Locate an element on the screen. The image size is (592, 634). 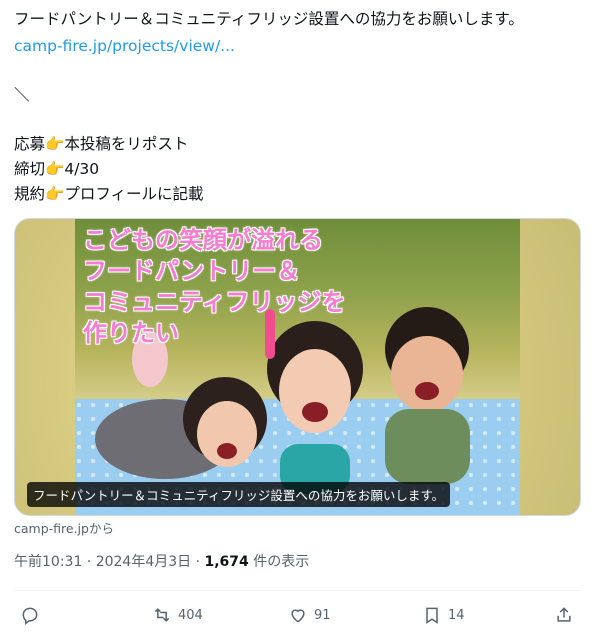
card-source: camp-fire.jpから is located at coordinates (64, 527).